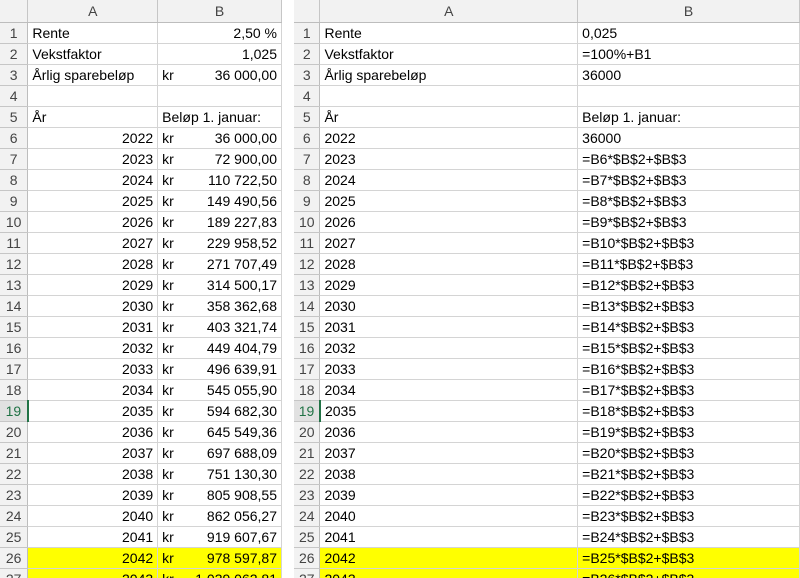 The image size is (800, 578). What do you see at coordinates (688, 537) in the screenshot?
I see `cell-b-formula: =B24*$B$2+$B$3` at bounding box center [688, 537].